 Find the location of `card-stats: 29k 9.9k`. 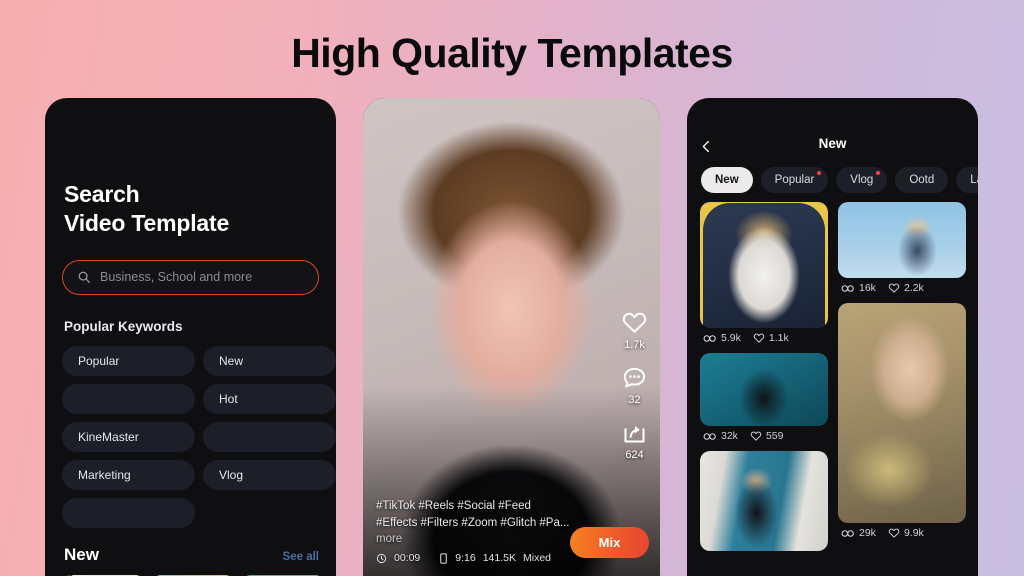

card-stats: 29k 9.9k is located at coordinates (902, 532).